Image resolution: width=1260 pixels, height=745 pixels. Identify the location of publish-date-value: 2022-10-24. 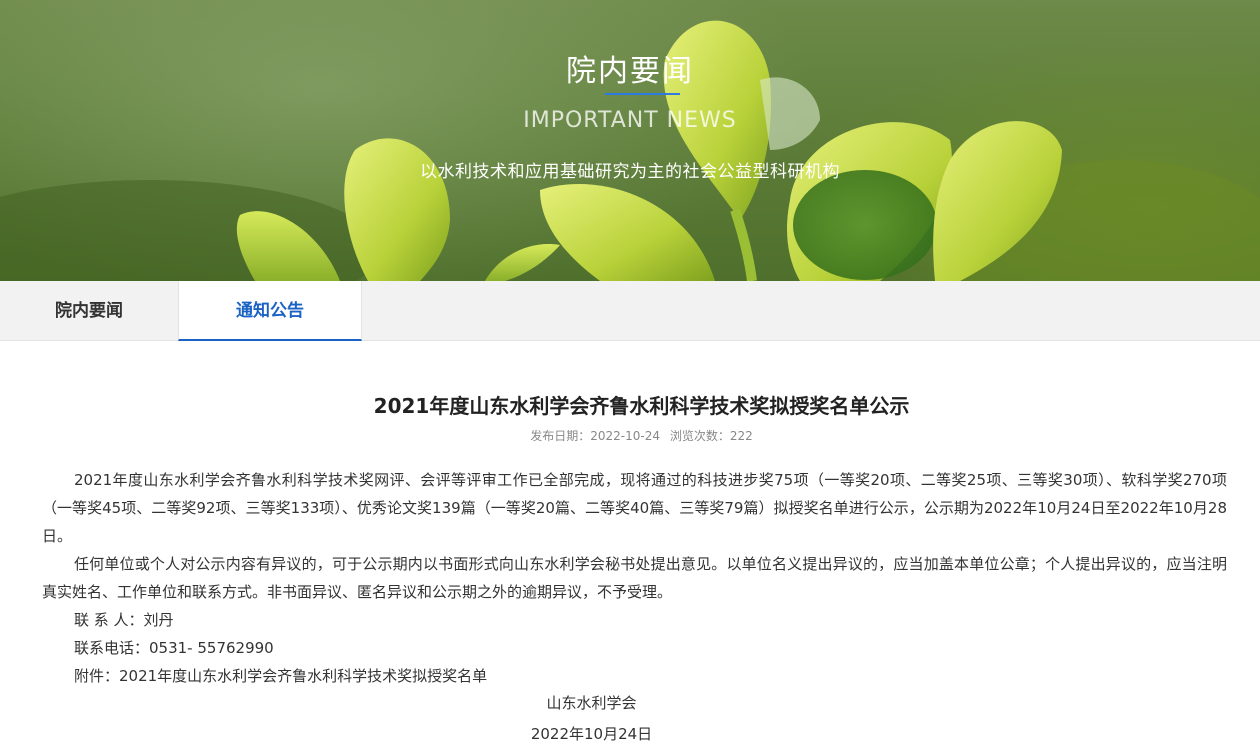
(625, 436).